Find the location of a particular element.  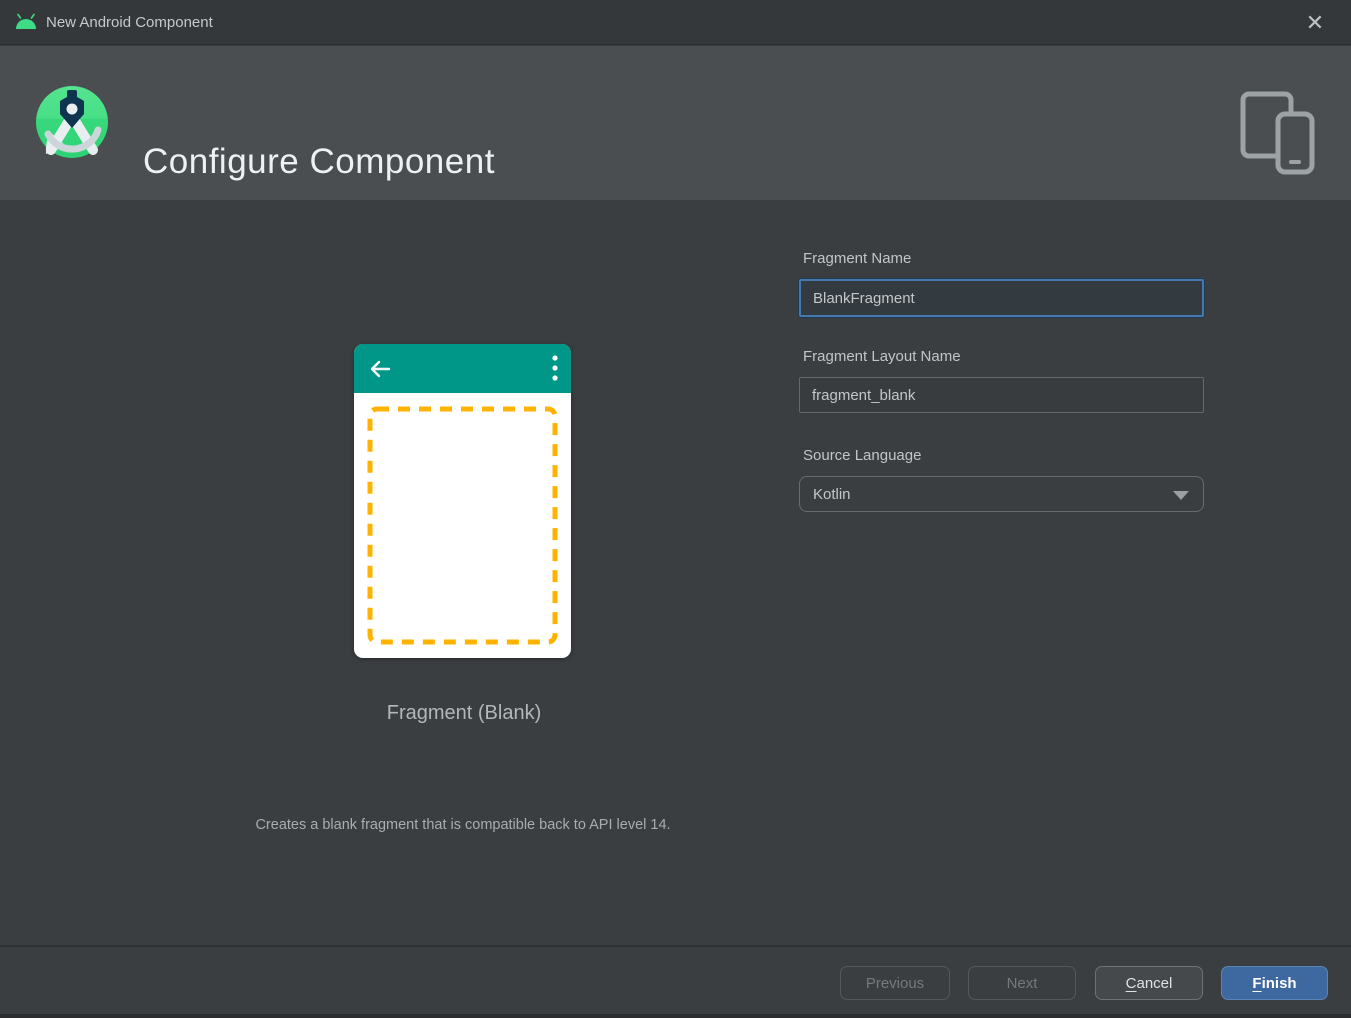

window-titlebar: New Android Component ✕ is located at coordinates (675, 22).